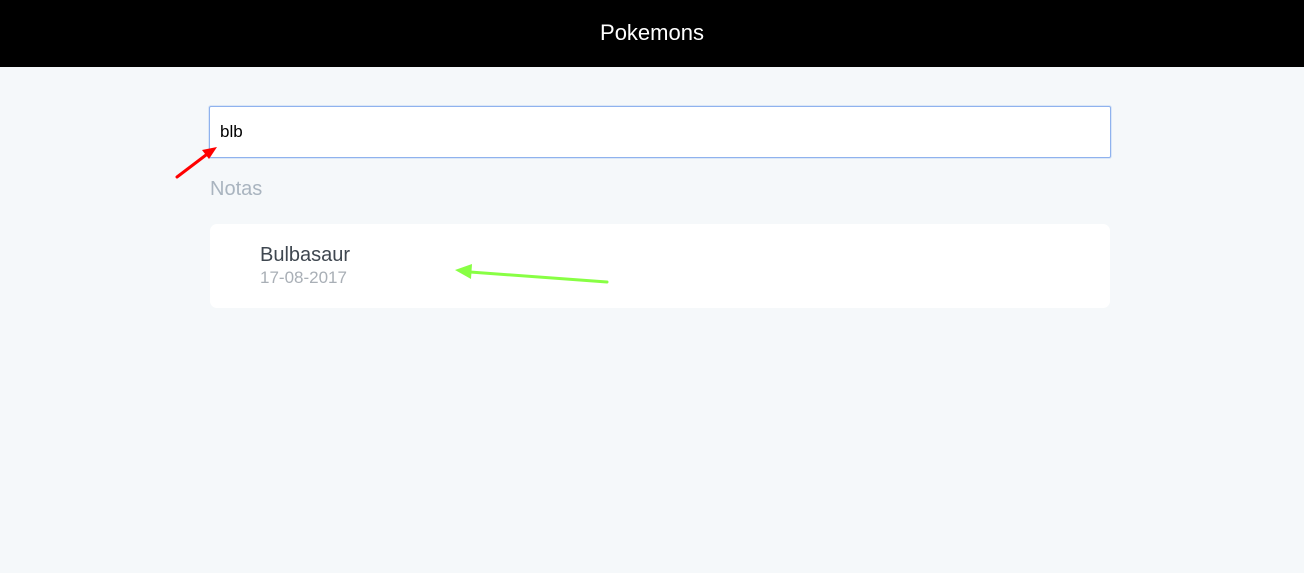  I want to click on note-date: 17-08-2017, so click(303, 277).